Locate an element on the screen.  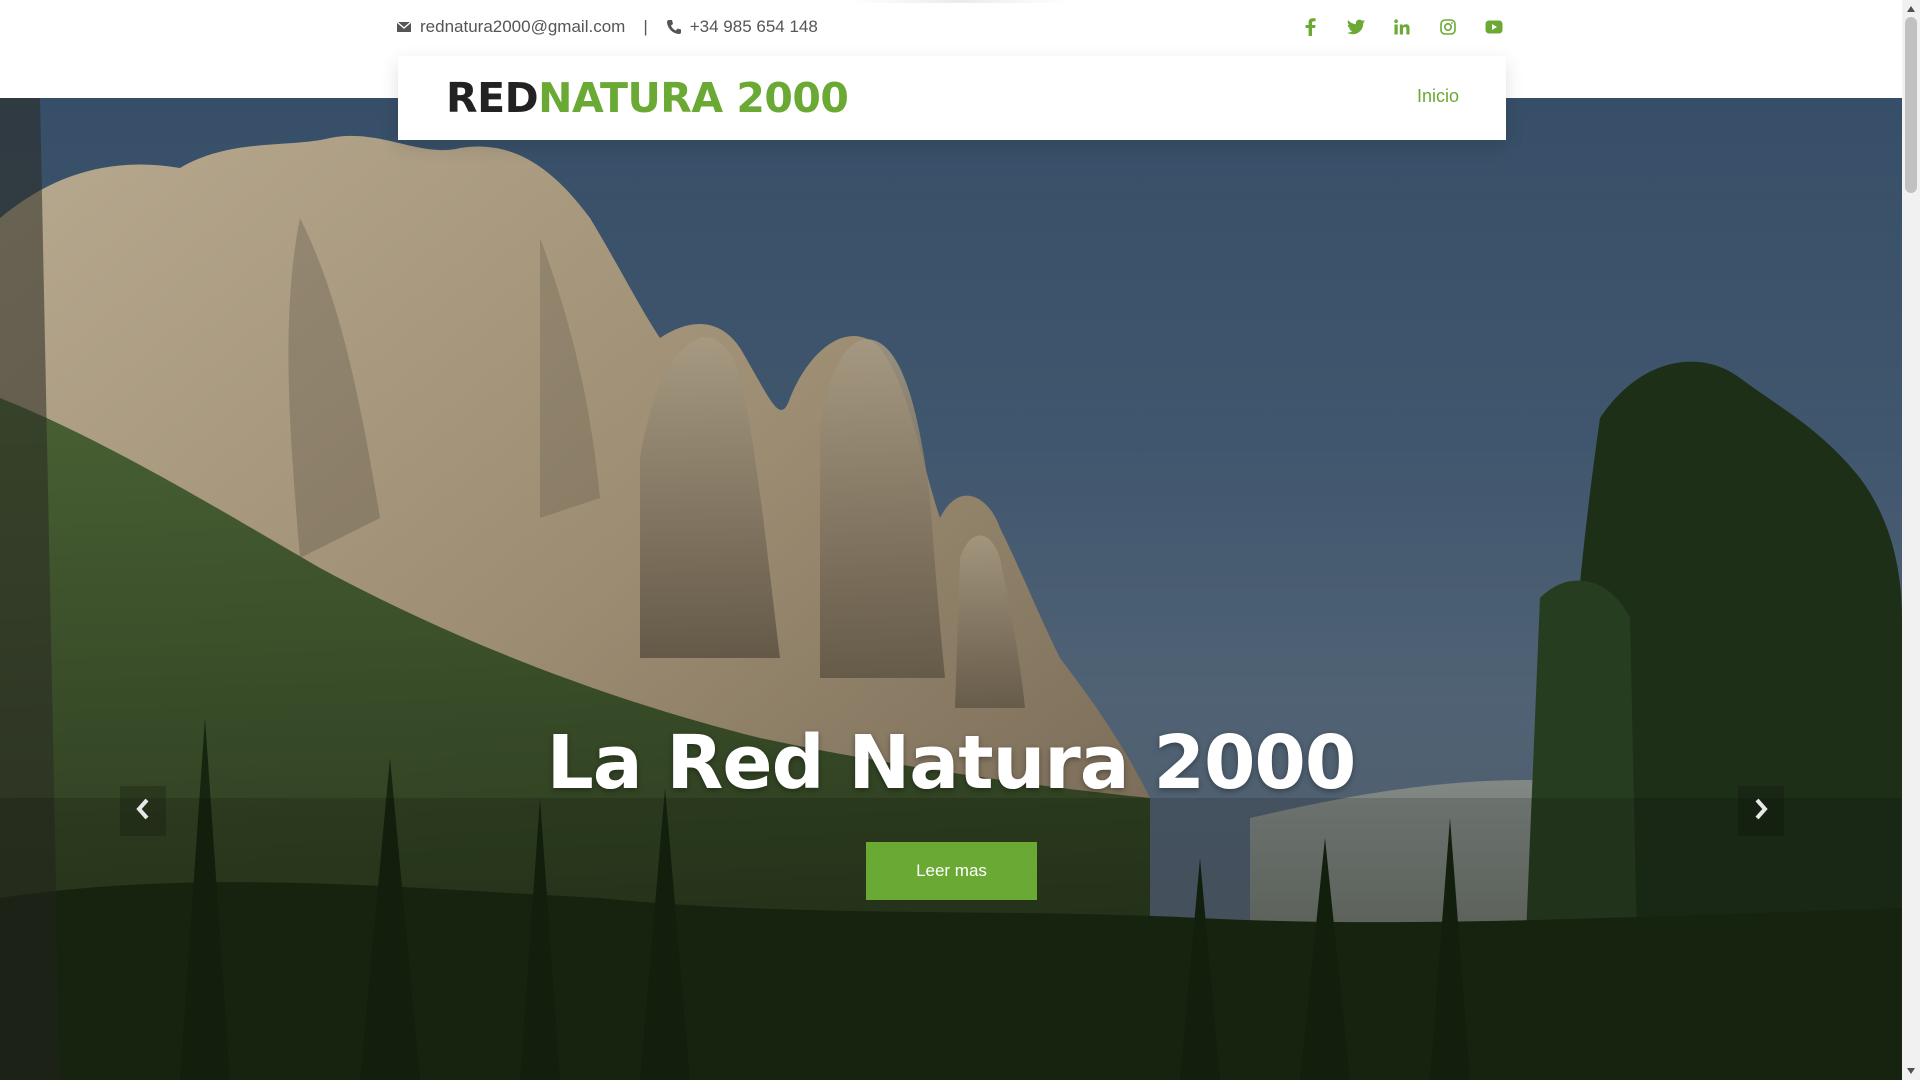
contact-email: rednatura2000@gmail.com is located at coordinates (522, 27).